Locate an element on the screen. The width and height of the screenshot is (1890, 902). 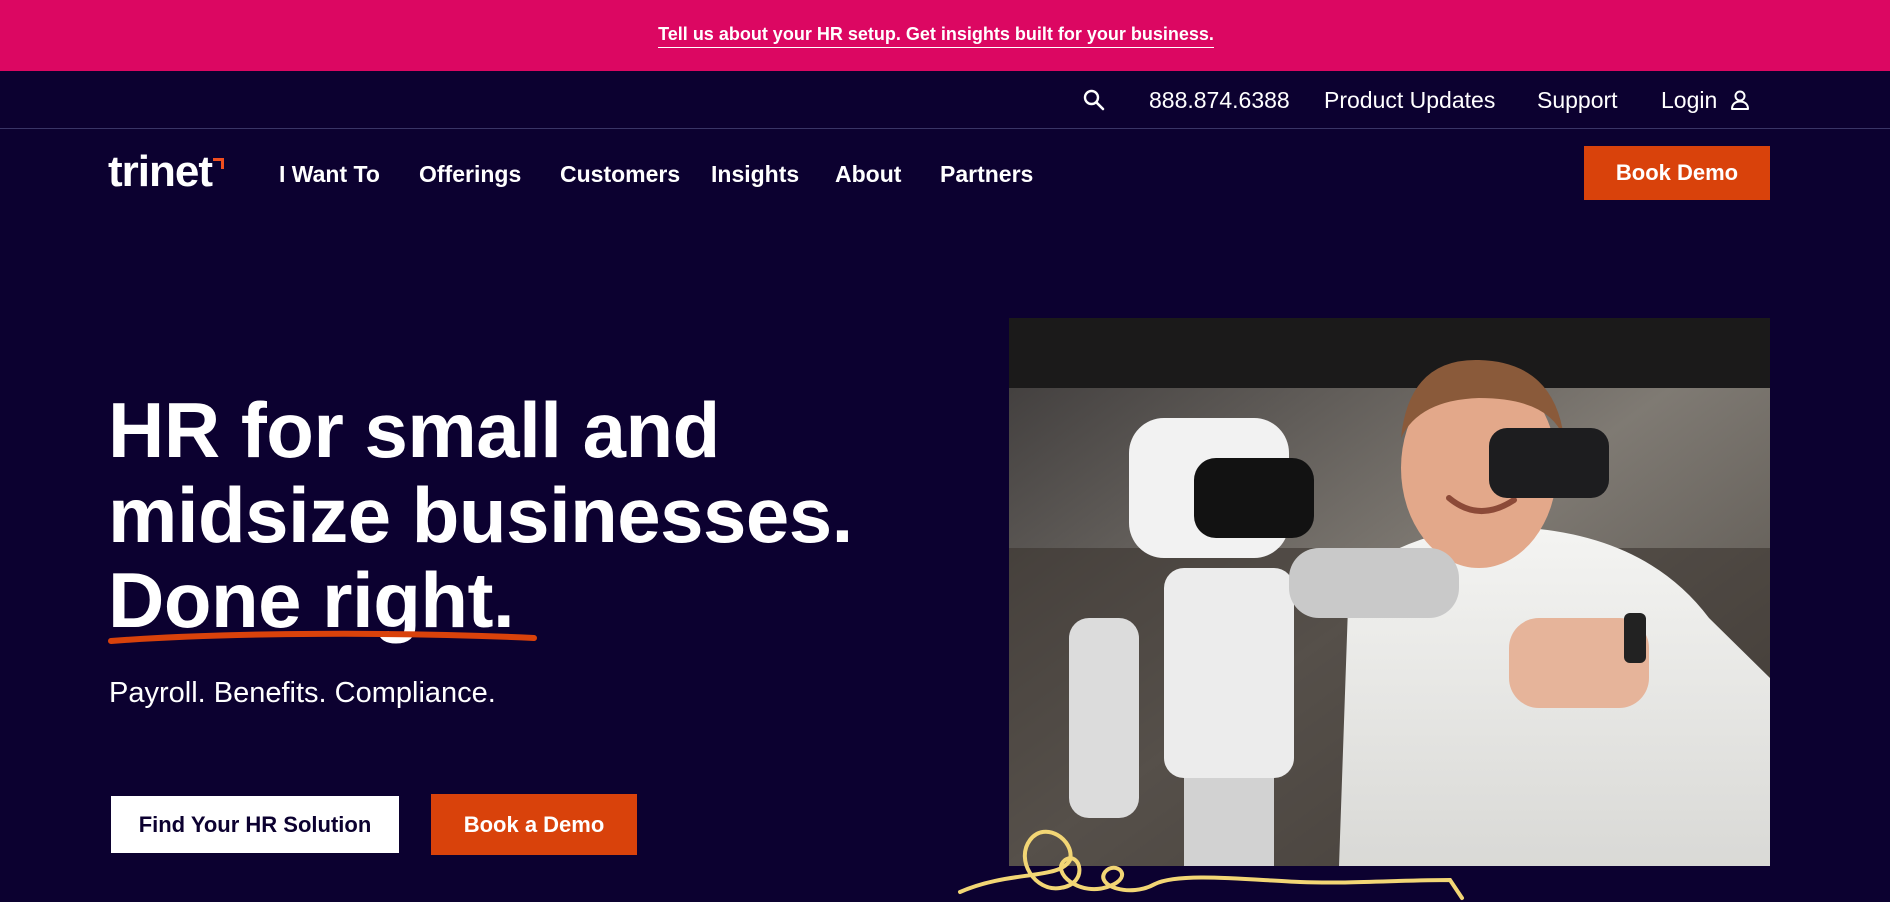
search-button is located at coordinates (1094, 100).